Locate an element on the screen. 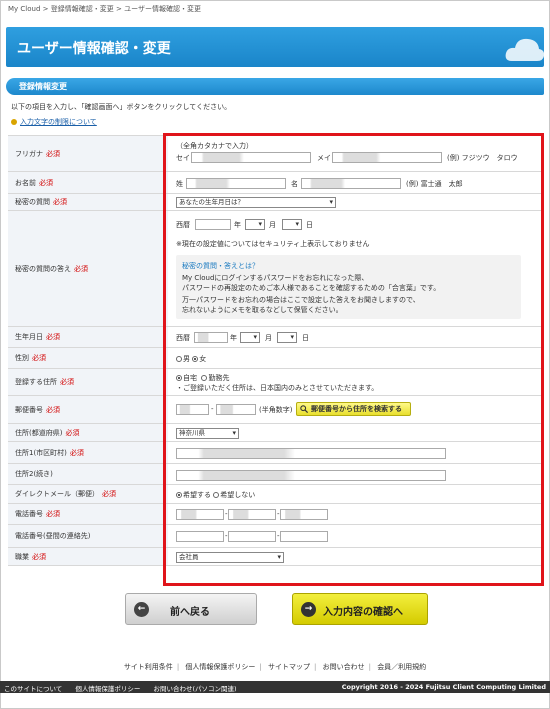 The height and width of the screenshot is (709, 550). label-secret-answer: 秘密の質問の答え 必須 is located at coordinates (88, 268).